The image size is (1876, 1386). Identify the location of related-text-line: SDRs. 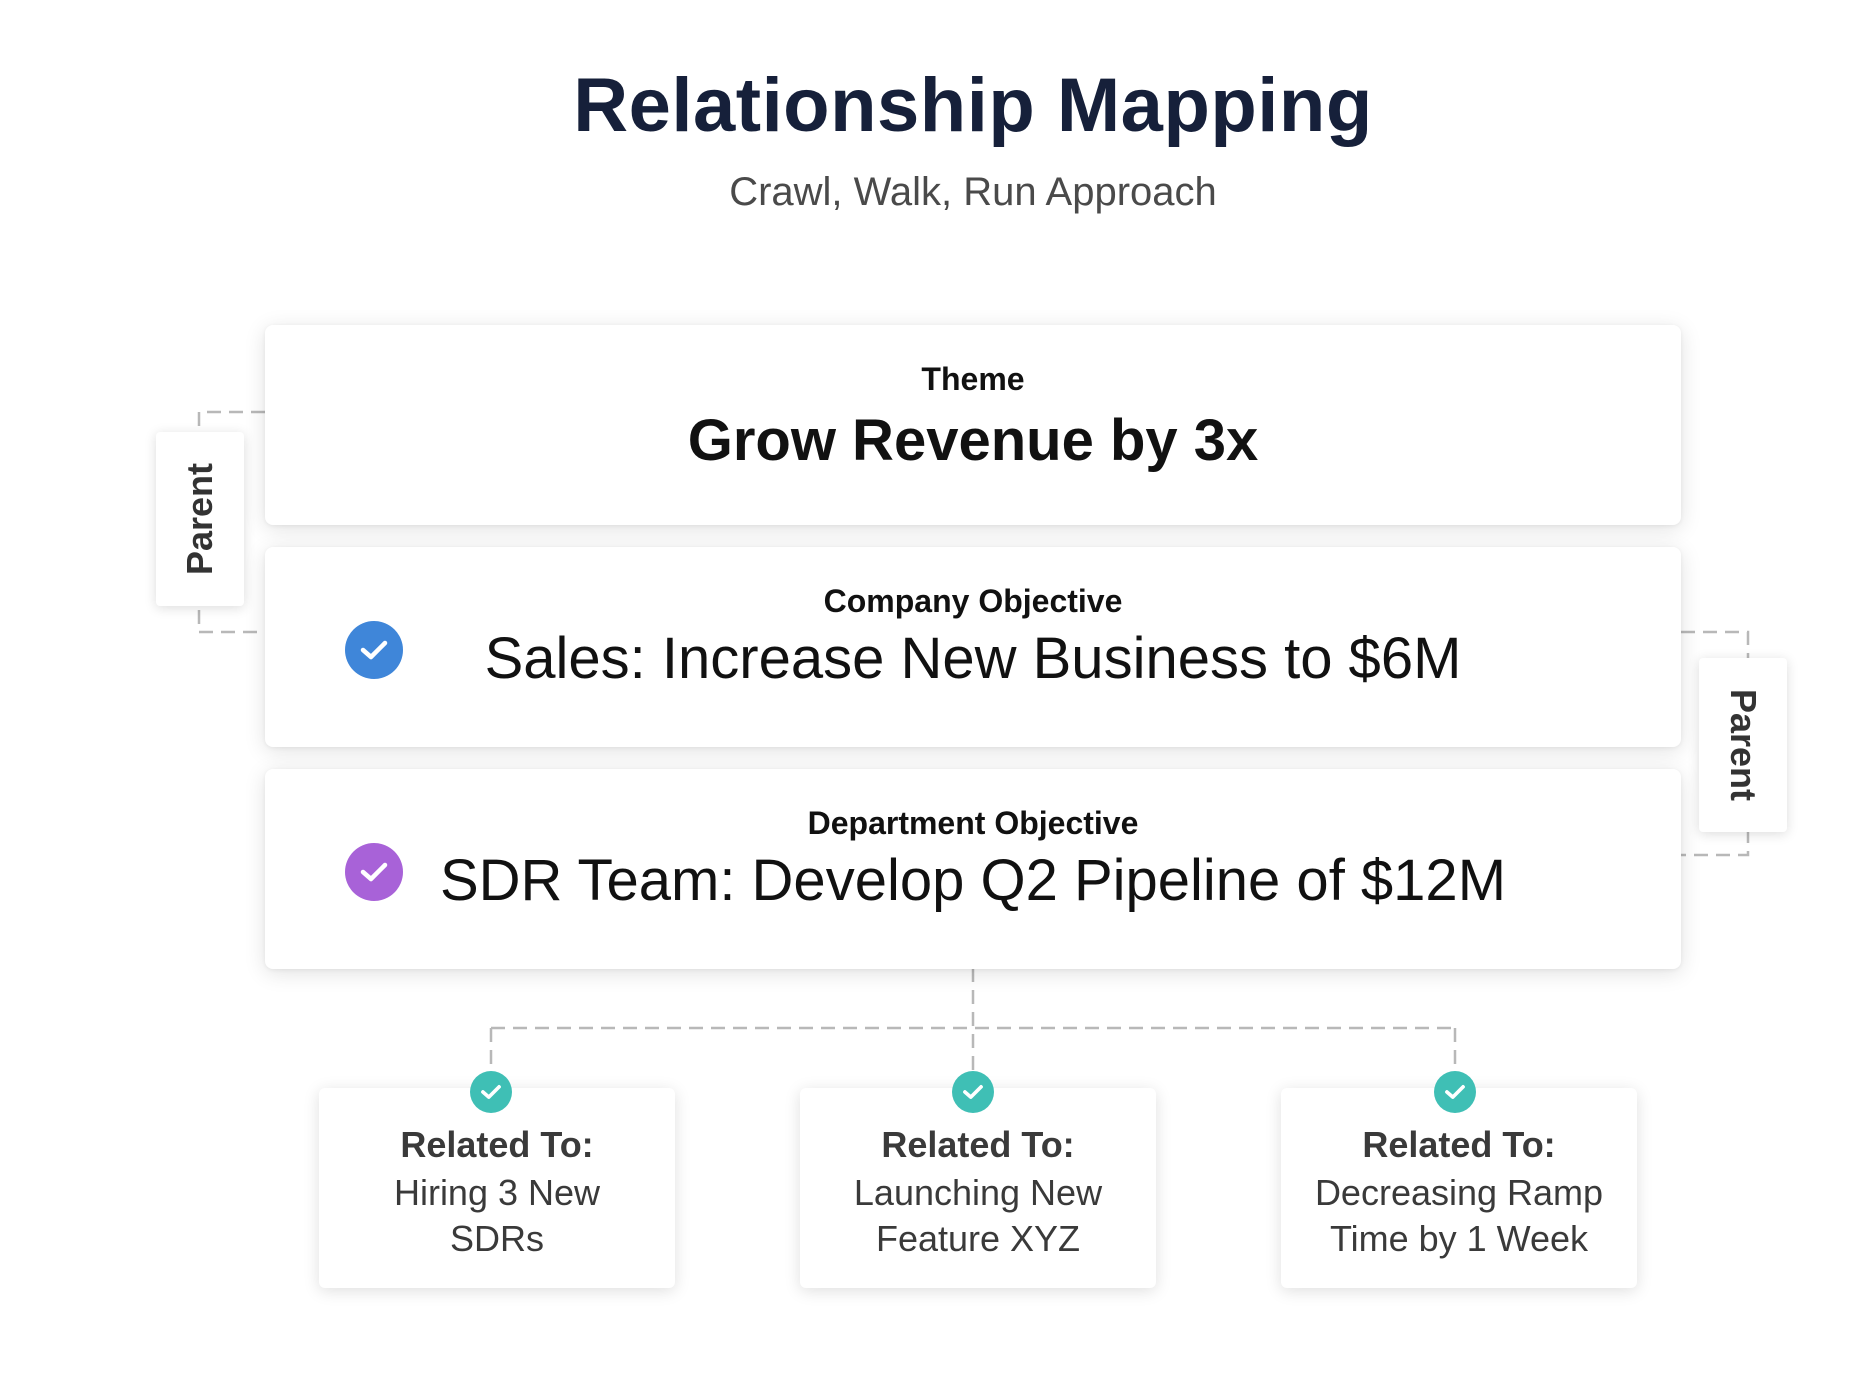
(496, 1238).